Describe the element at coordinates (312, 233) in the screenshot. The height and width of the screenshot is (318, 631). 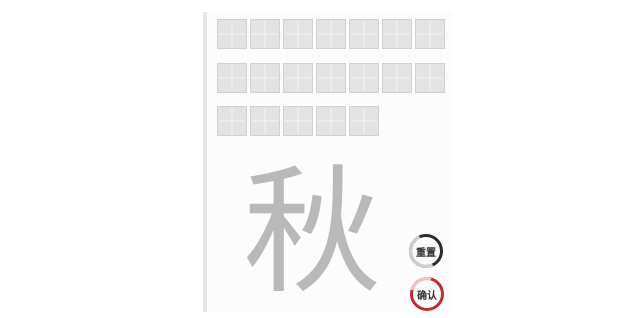
I see `practice-character: 秋` at that location.